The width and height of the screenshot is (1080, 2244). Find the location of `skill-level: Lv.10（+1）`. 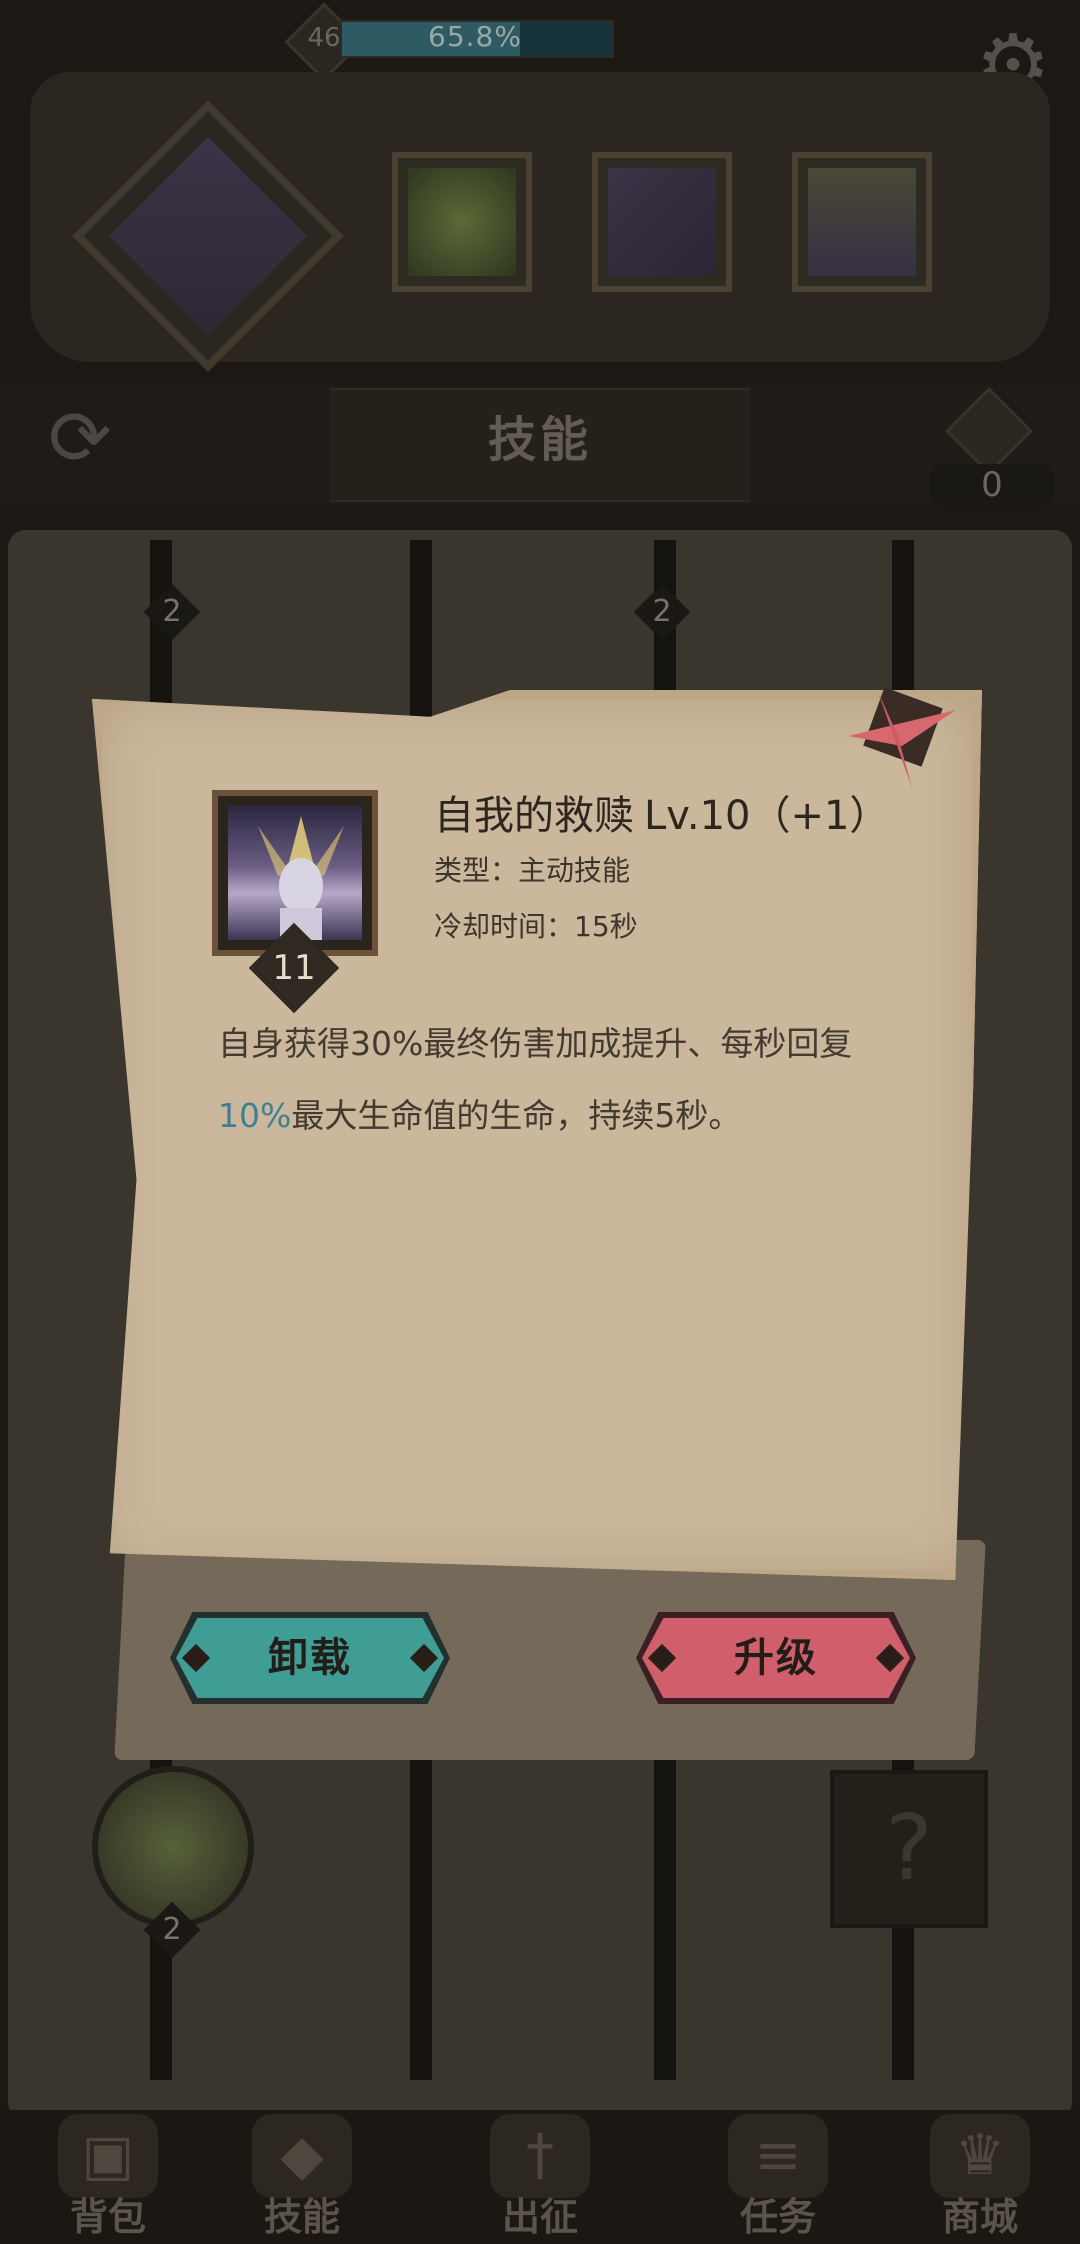

skill-level: Lv.10（+1） is located at coordinates (767, 816).